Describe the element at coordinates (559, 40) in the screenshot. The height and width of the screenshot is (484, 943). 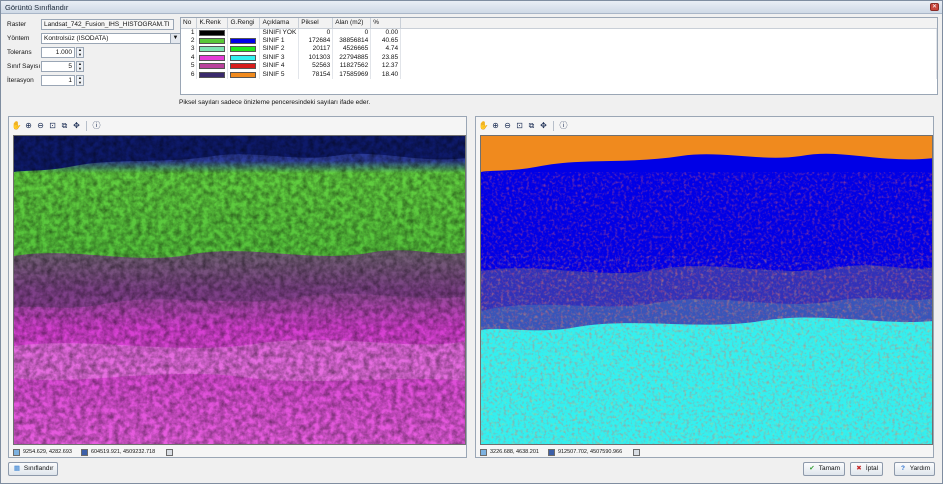
I see `table-row: 2 SINIF 1 172684 38856814 40.65` at that location.